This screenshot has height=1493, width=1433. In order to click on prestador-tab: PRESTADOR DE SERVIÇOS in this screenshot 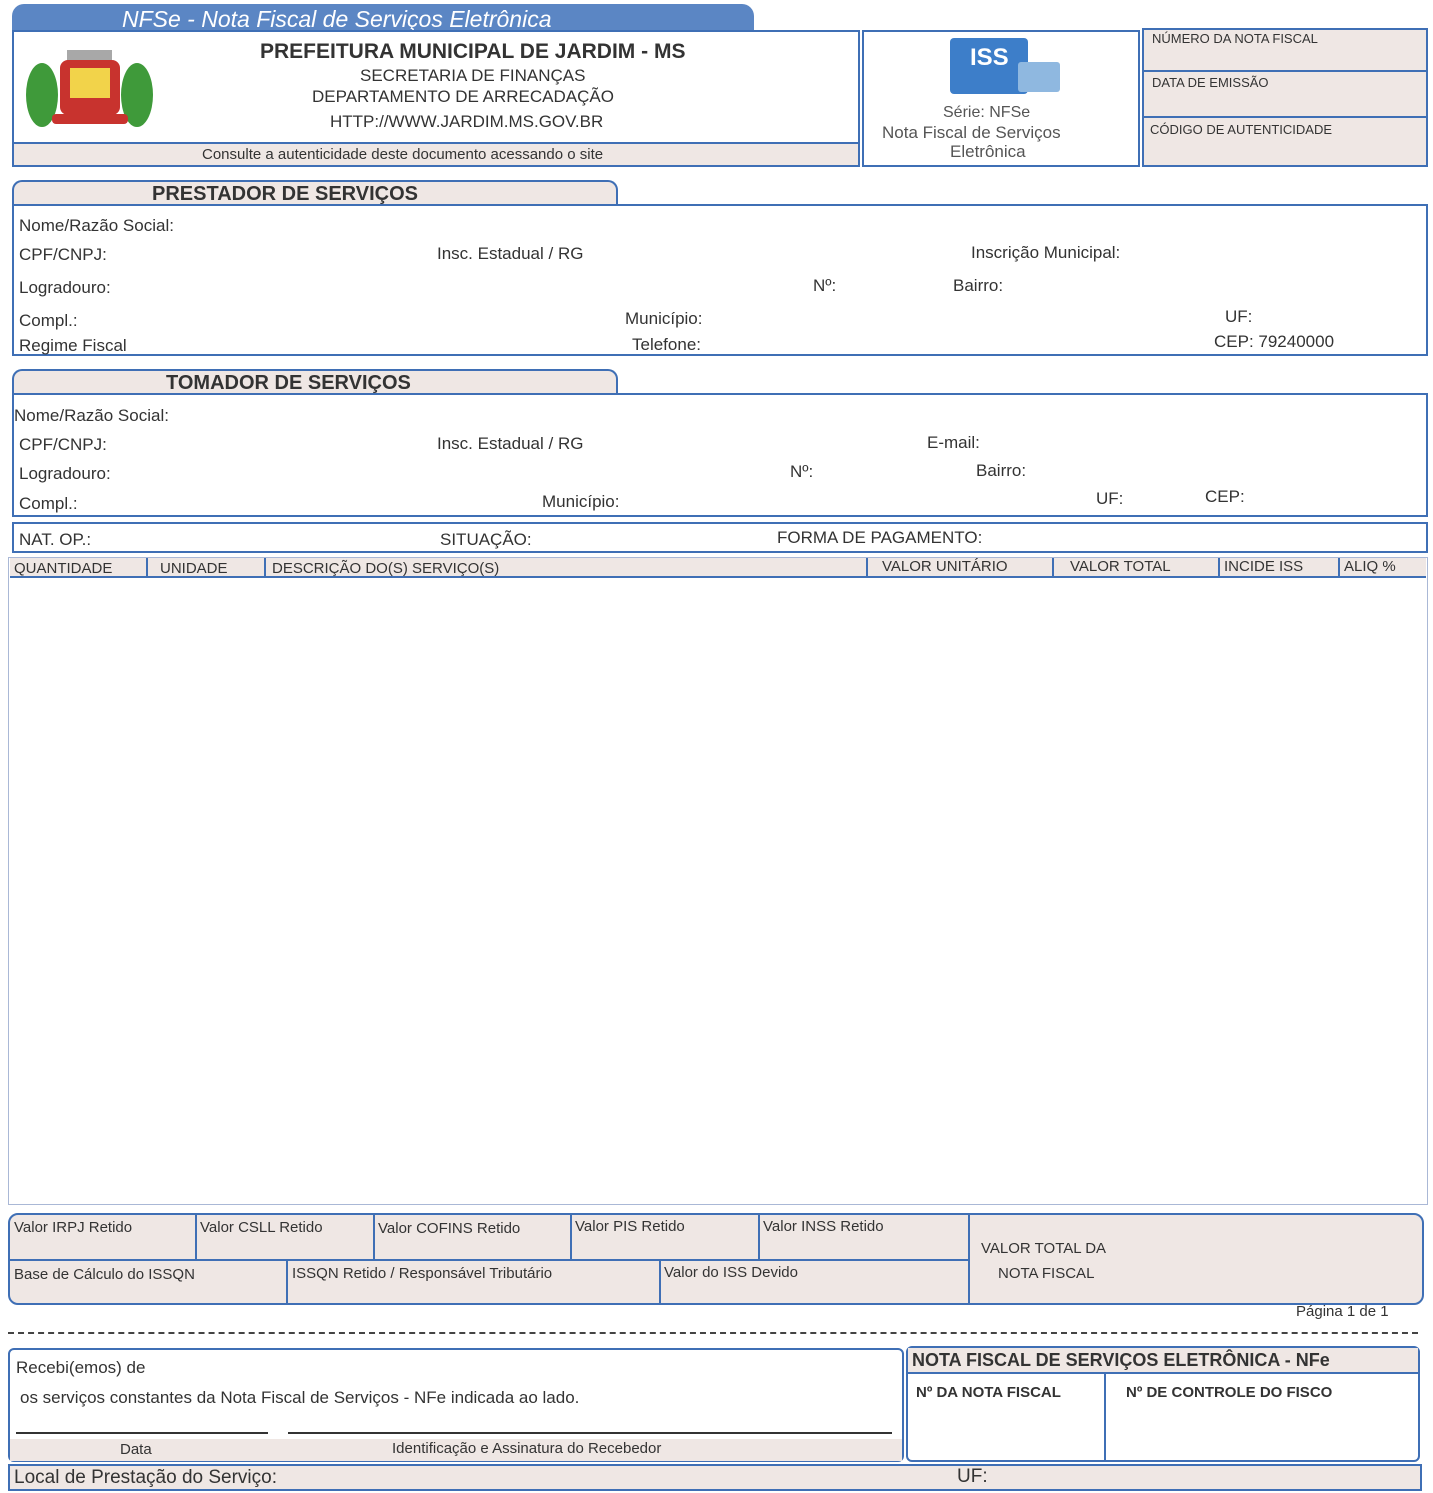, I will do `click(315, 193)`.